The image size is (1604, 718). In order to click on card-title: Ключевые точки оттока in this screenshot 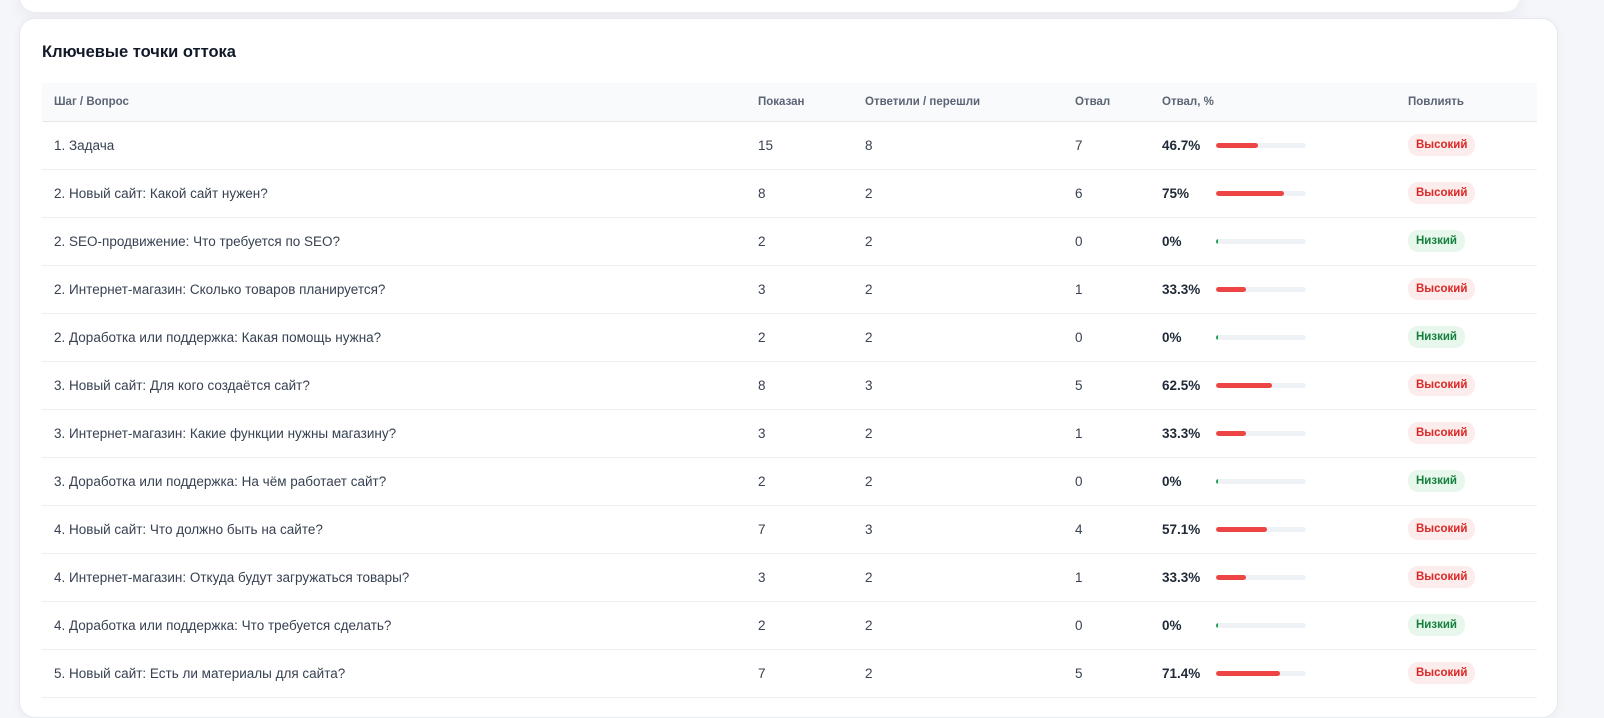, I will do `click(139, 52)`.